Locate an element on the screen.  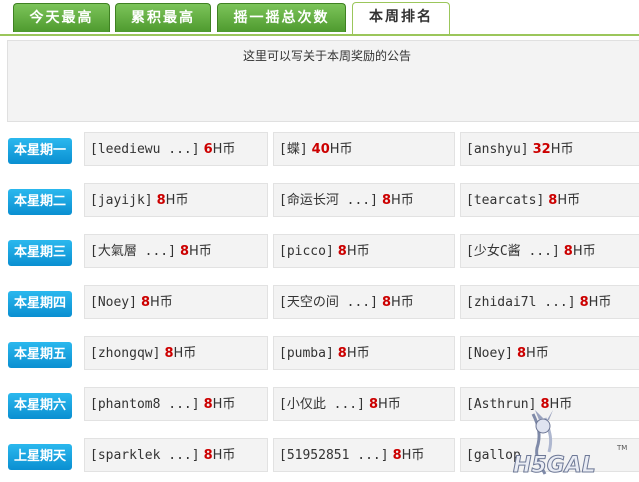
logo-trademark: TM is located at coordinates (621, 448).